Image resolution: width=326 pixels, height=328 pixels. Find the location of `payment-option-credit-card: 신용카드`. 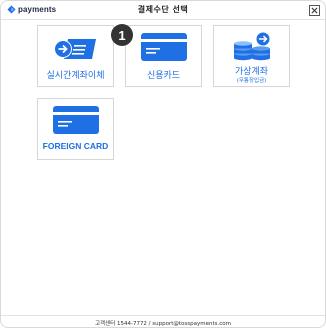

payment-option-credit-card: 신용카드 is located at coordinates (163, 56).